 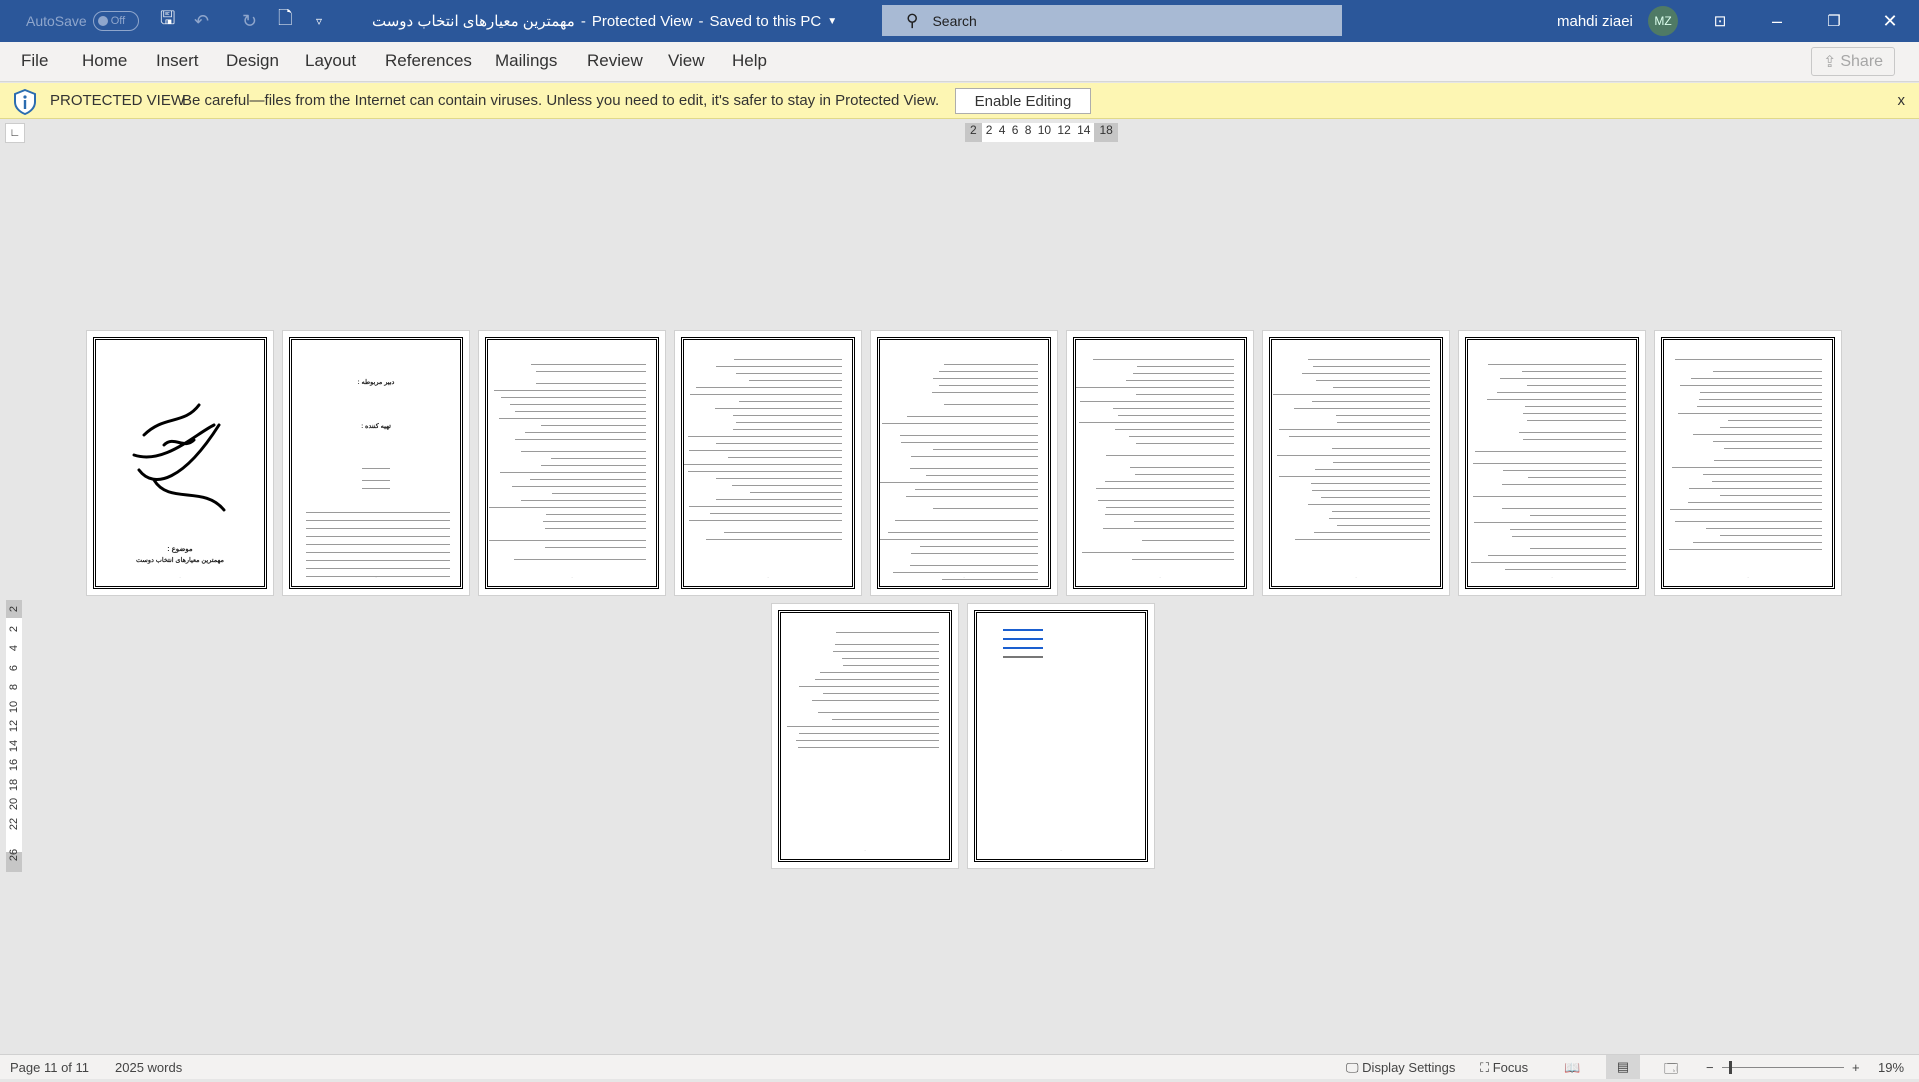 I want to click on customize-quick-access-icon: ▿, so click(x=319, y=21).